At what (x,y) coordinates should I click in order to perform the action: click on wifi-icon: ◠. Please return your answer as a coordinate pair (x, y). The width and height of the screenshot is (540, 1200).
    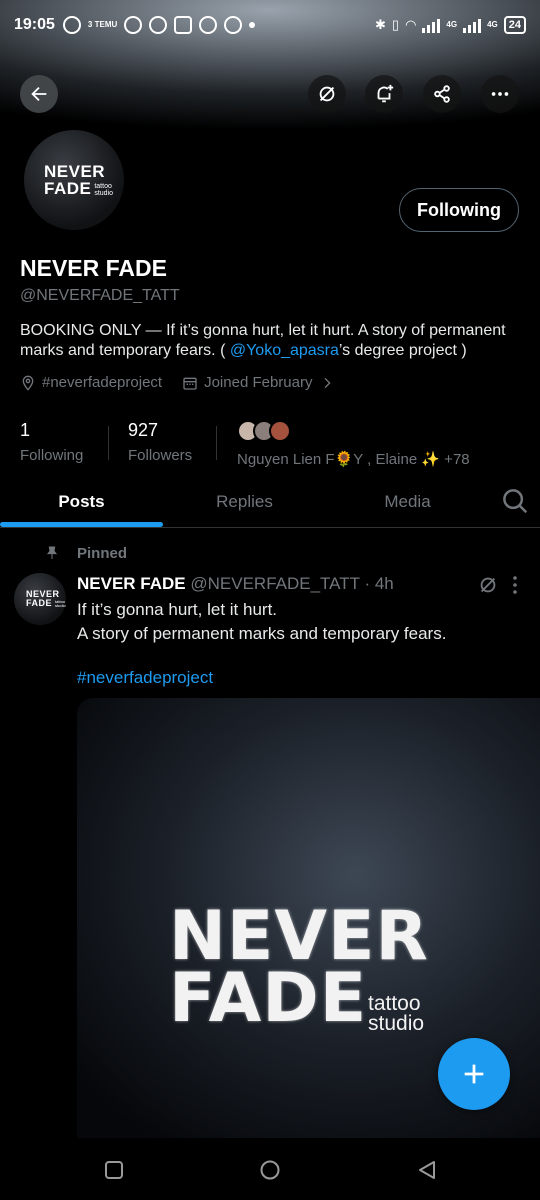
    Looking at the image, I should click on (411, 24).